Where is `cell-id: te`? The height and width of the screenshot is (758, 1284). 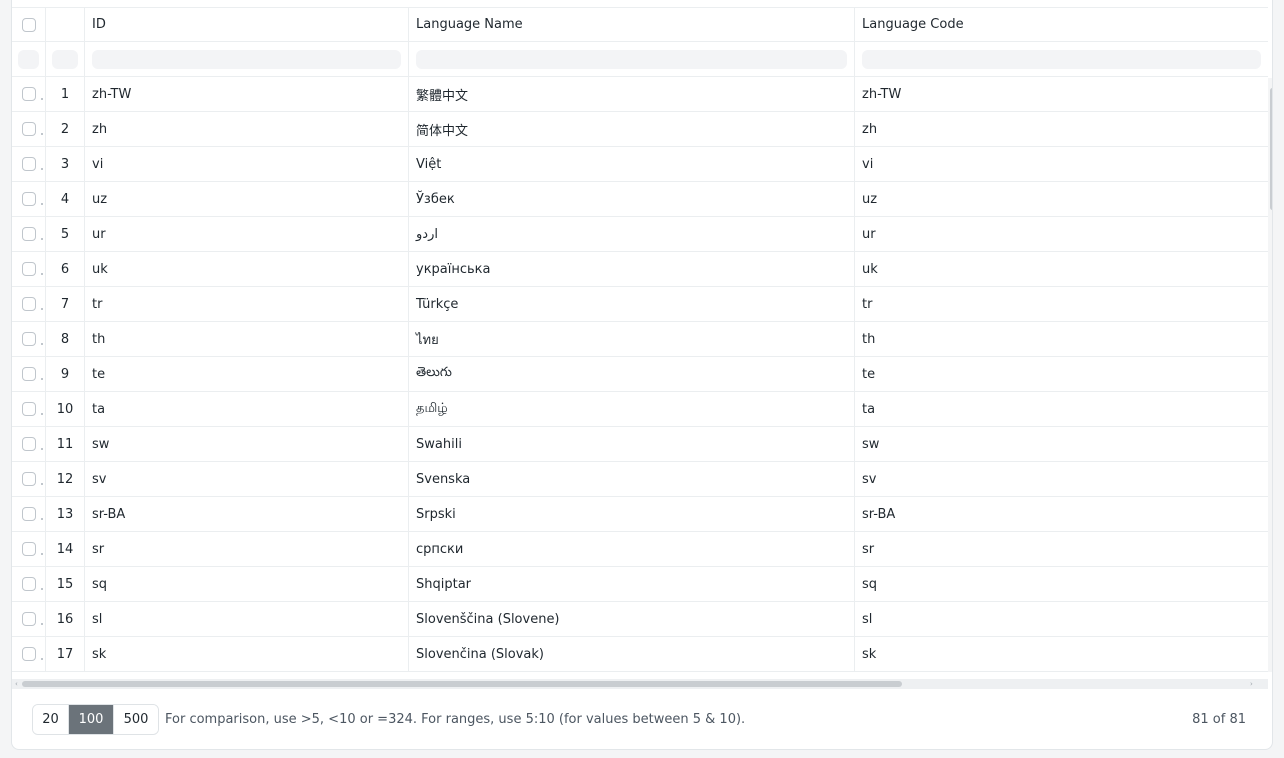
cell-id: te is located at coordinates (247, 374).